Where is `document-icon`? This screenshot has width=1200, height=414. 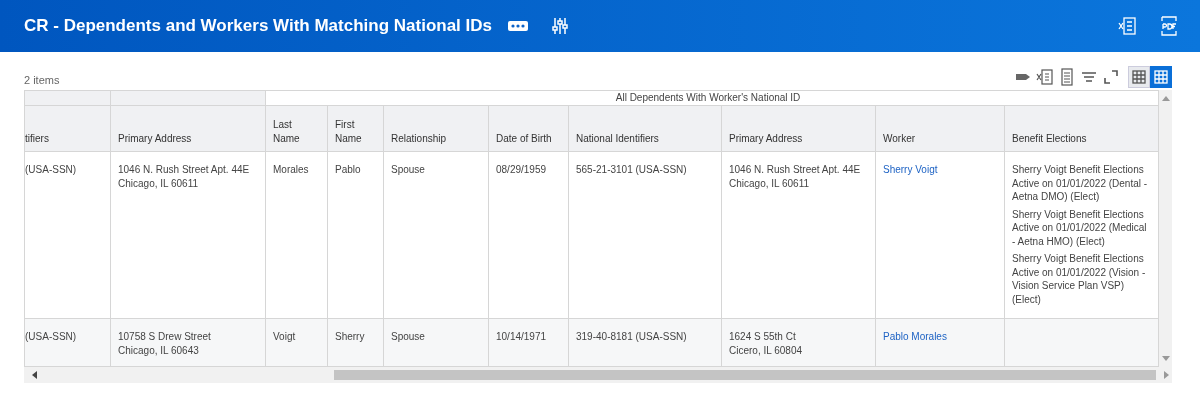
document-icon is located at coordinates (1067, 77).